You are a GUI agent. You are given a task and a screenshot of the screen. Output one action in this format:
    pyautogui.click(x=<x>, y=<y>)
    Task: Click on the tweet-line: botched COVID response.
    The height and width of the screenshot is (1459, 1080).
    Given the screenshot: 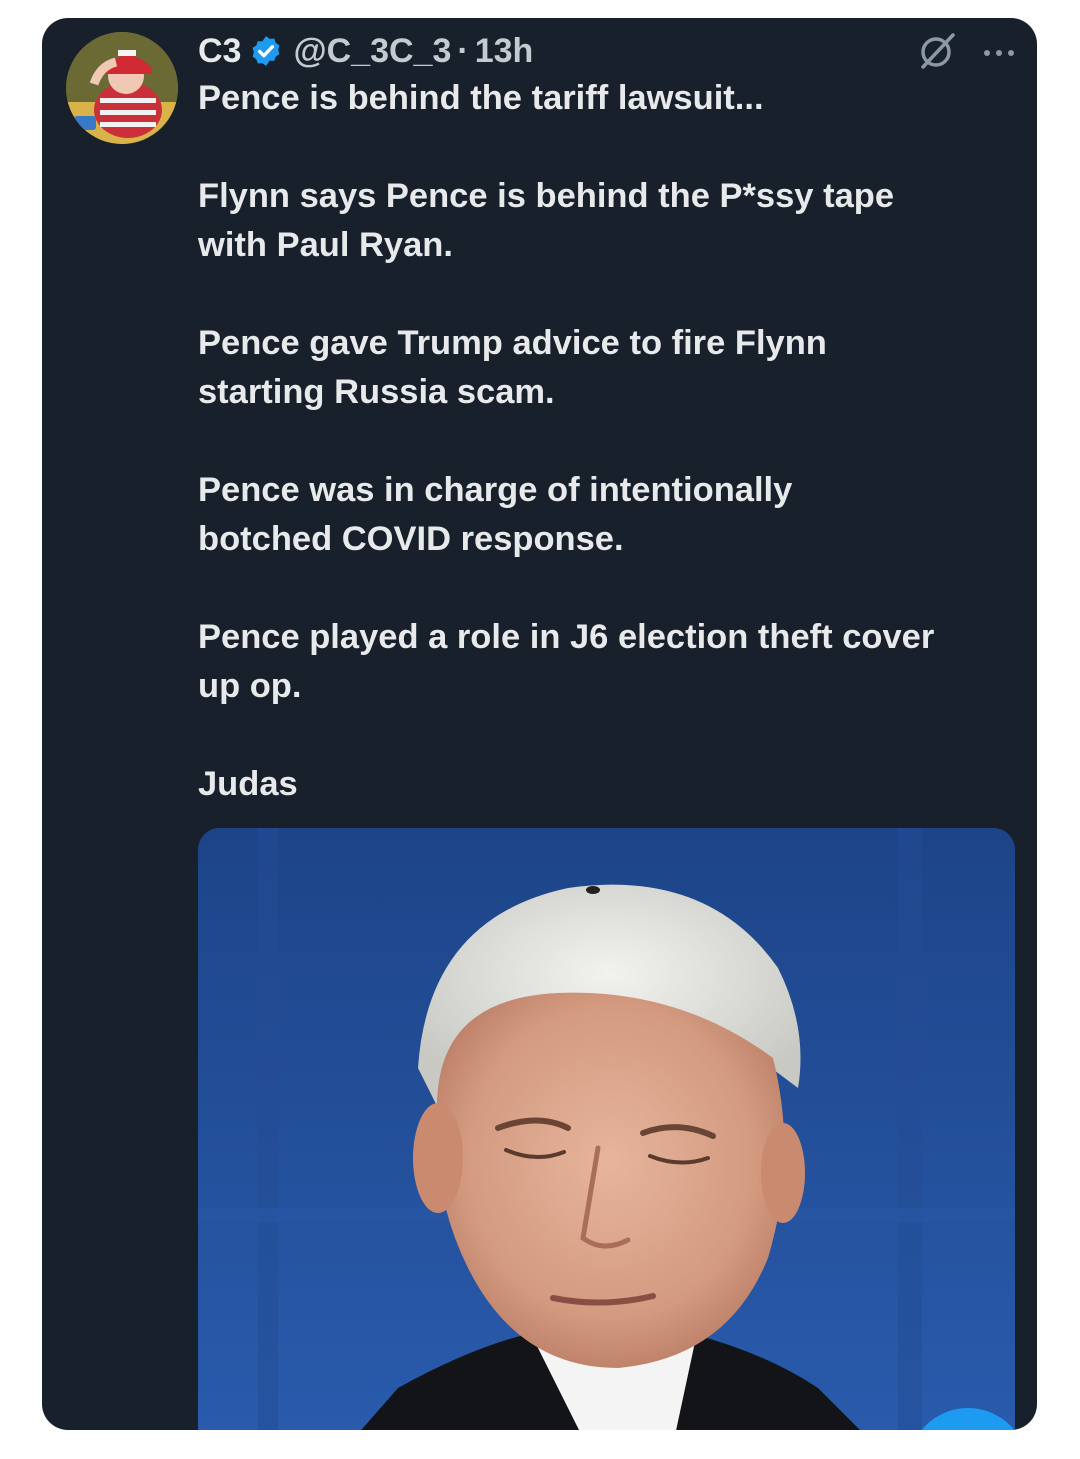 What is the action you would take?
    pyautogui.click(x=411, y=539)
    